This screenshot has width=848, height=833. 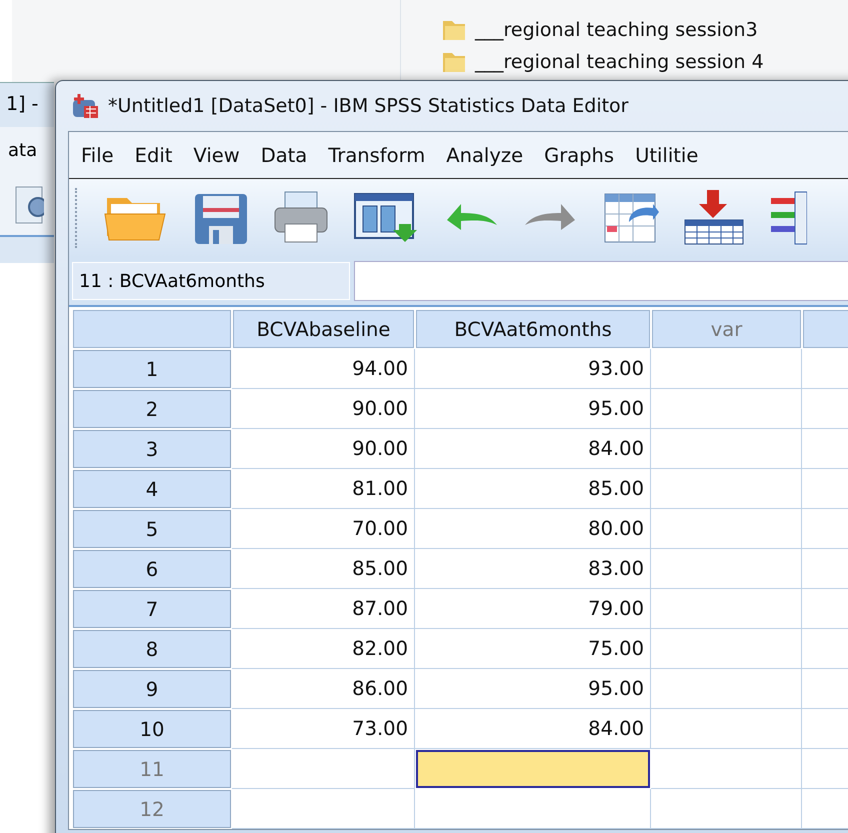 I want to click on table-cell: 94.00, so click(x=323, y=369).